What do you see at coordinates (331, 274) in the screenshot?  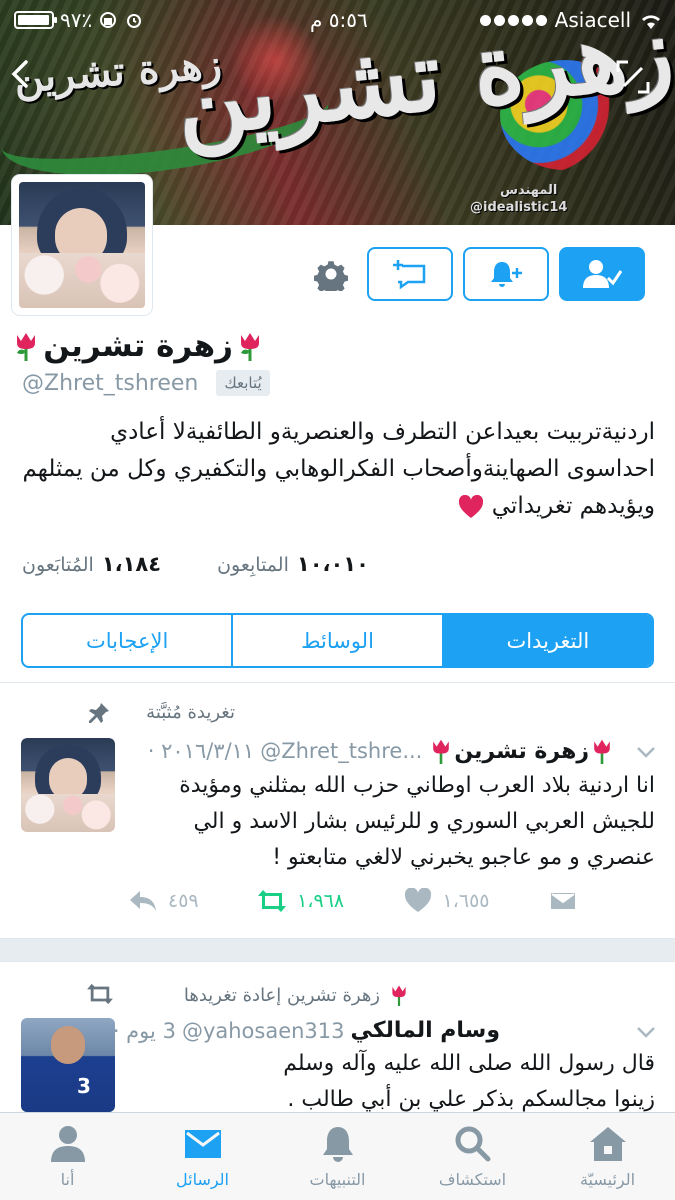 I see `gear-icon` at bounding box center [331, 274].